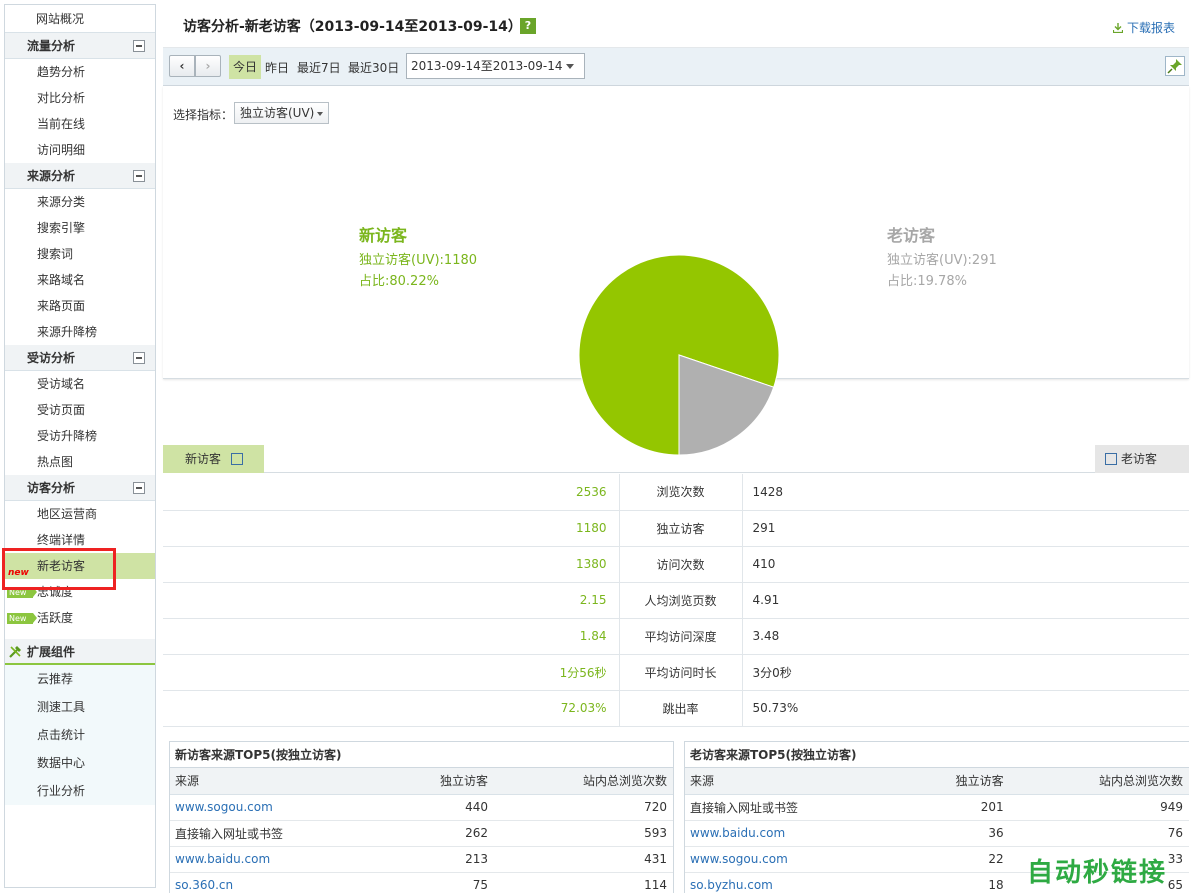 The width and height of the screenshot is (1193, 893). I want to click on metric-name: 跳出率, so click(681, 708).